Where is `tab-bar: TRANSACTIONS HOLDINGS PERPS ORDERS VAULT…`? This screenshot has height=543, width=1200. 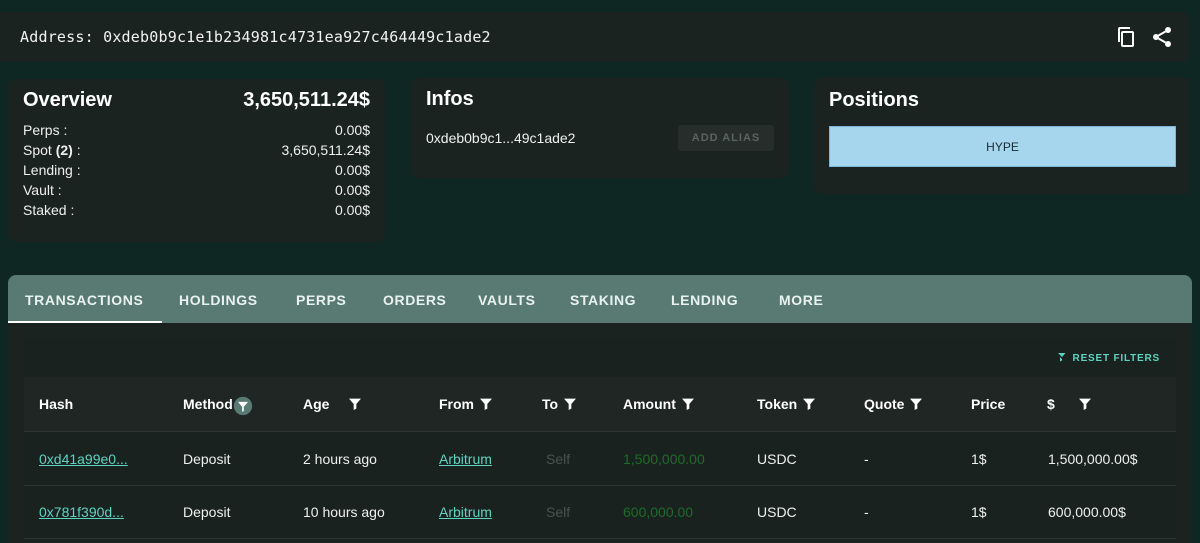
tab-bar: TRANSACTIONS HOLDINGS PERPS ORDERS VAULT… is located at coordinates (600, 299).